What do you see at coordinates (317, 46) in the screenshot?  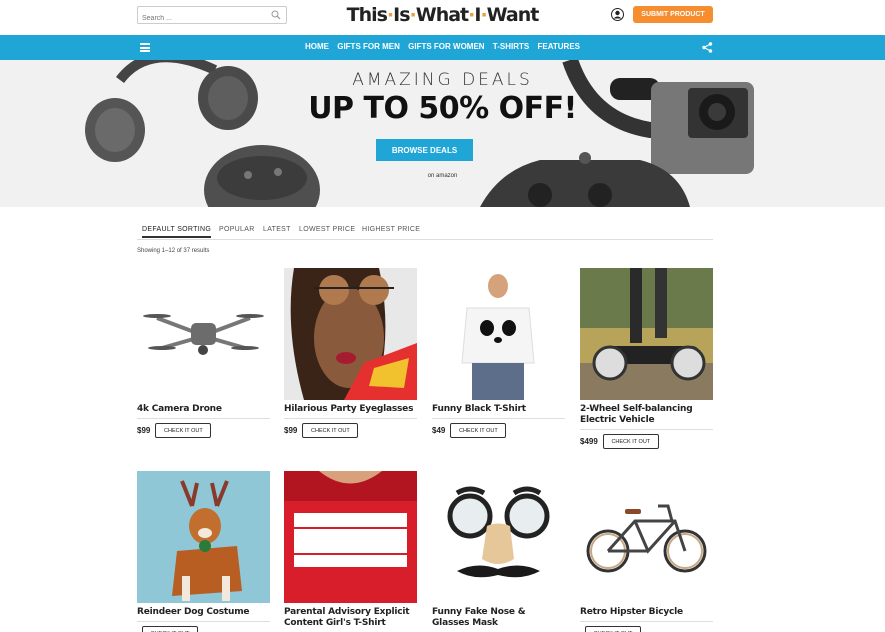 I see `nav-item-home: HOME` at bounding box center [317, 46].